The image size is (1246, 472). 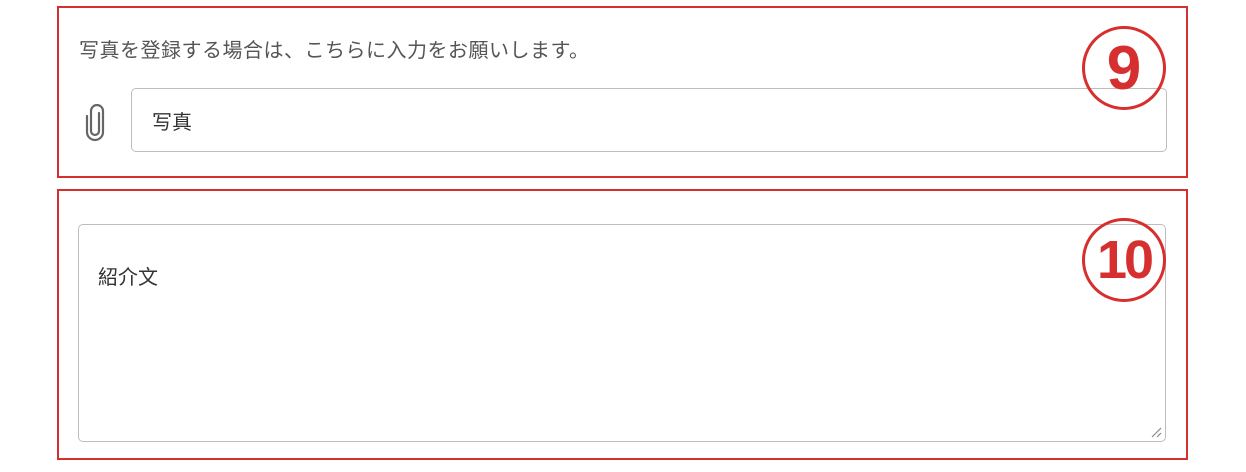 What do you see at coordinates (334, 50) in the screenshot?
I see `photo-helper-text: 写真を登録する場合は、こちらに入力をお願いします。` at bounding box center [334, 50].